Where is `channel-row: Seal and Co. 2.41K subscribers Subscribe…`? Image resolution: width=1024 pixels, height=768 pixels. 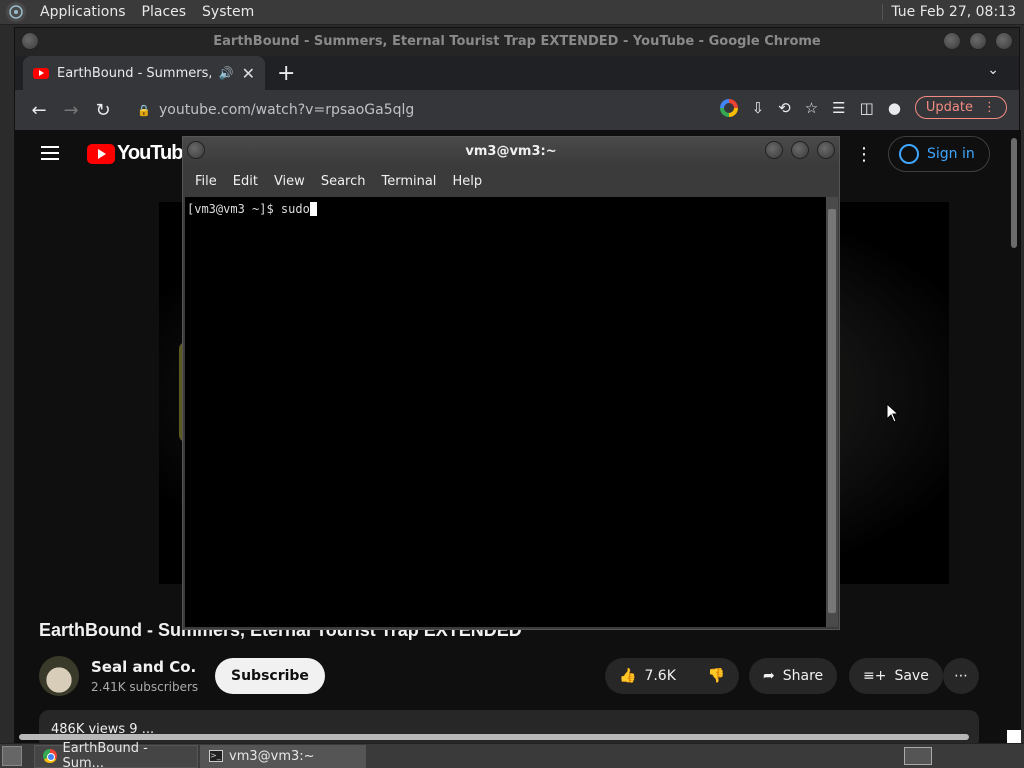 channel-row: Seal and Co. 2.41K subscribers Subscribe… is located at coordinates (519, 676).